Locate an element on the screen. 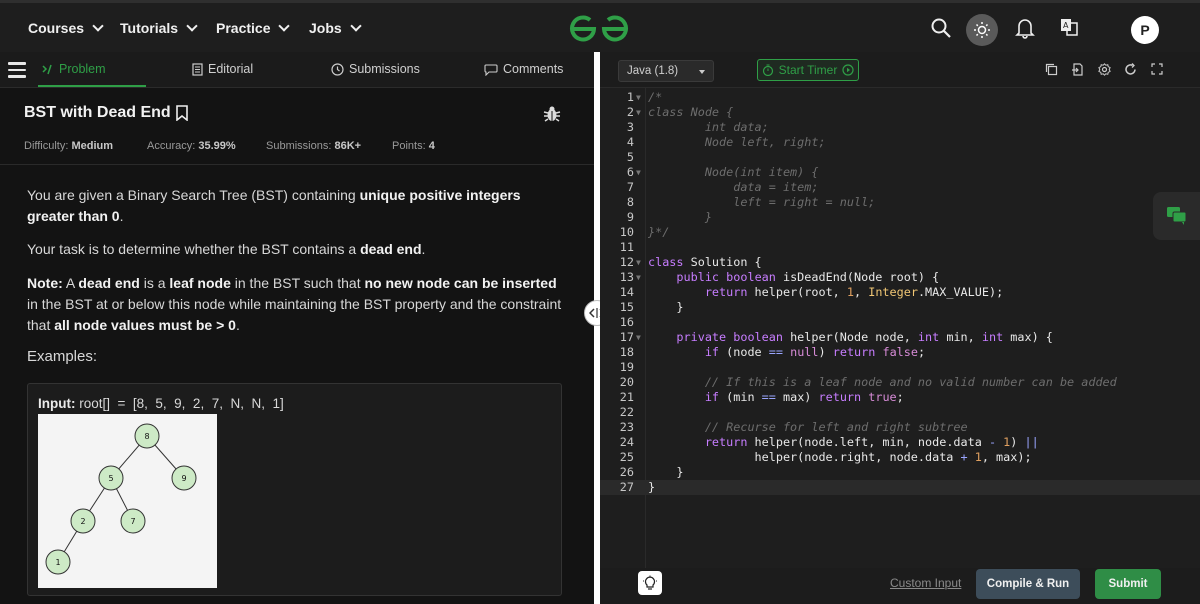 This screenshot has width=1200, height=604. code-line: 12 ▼ class Solution { is located at coordinates (900, 262).